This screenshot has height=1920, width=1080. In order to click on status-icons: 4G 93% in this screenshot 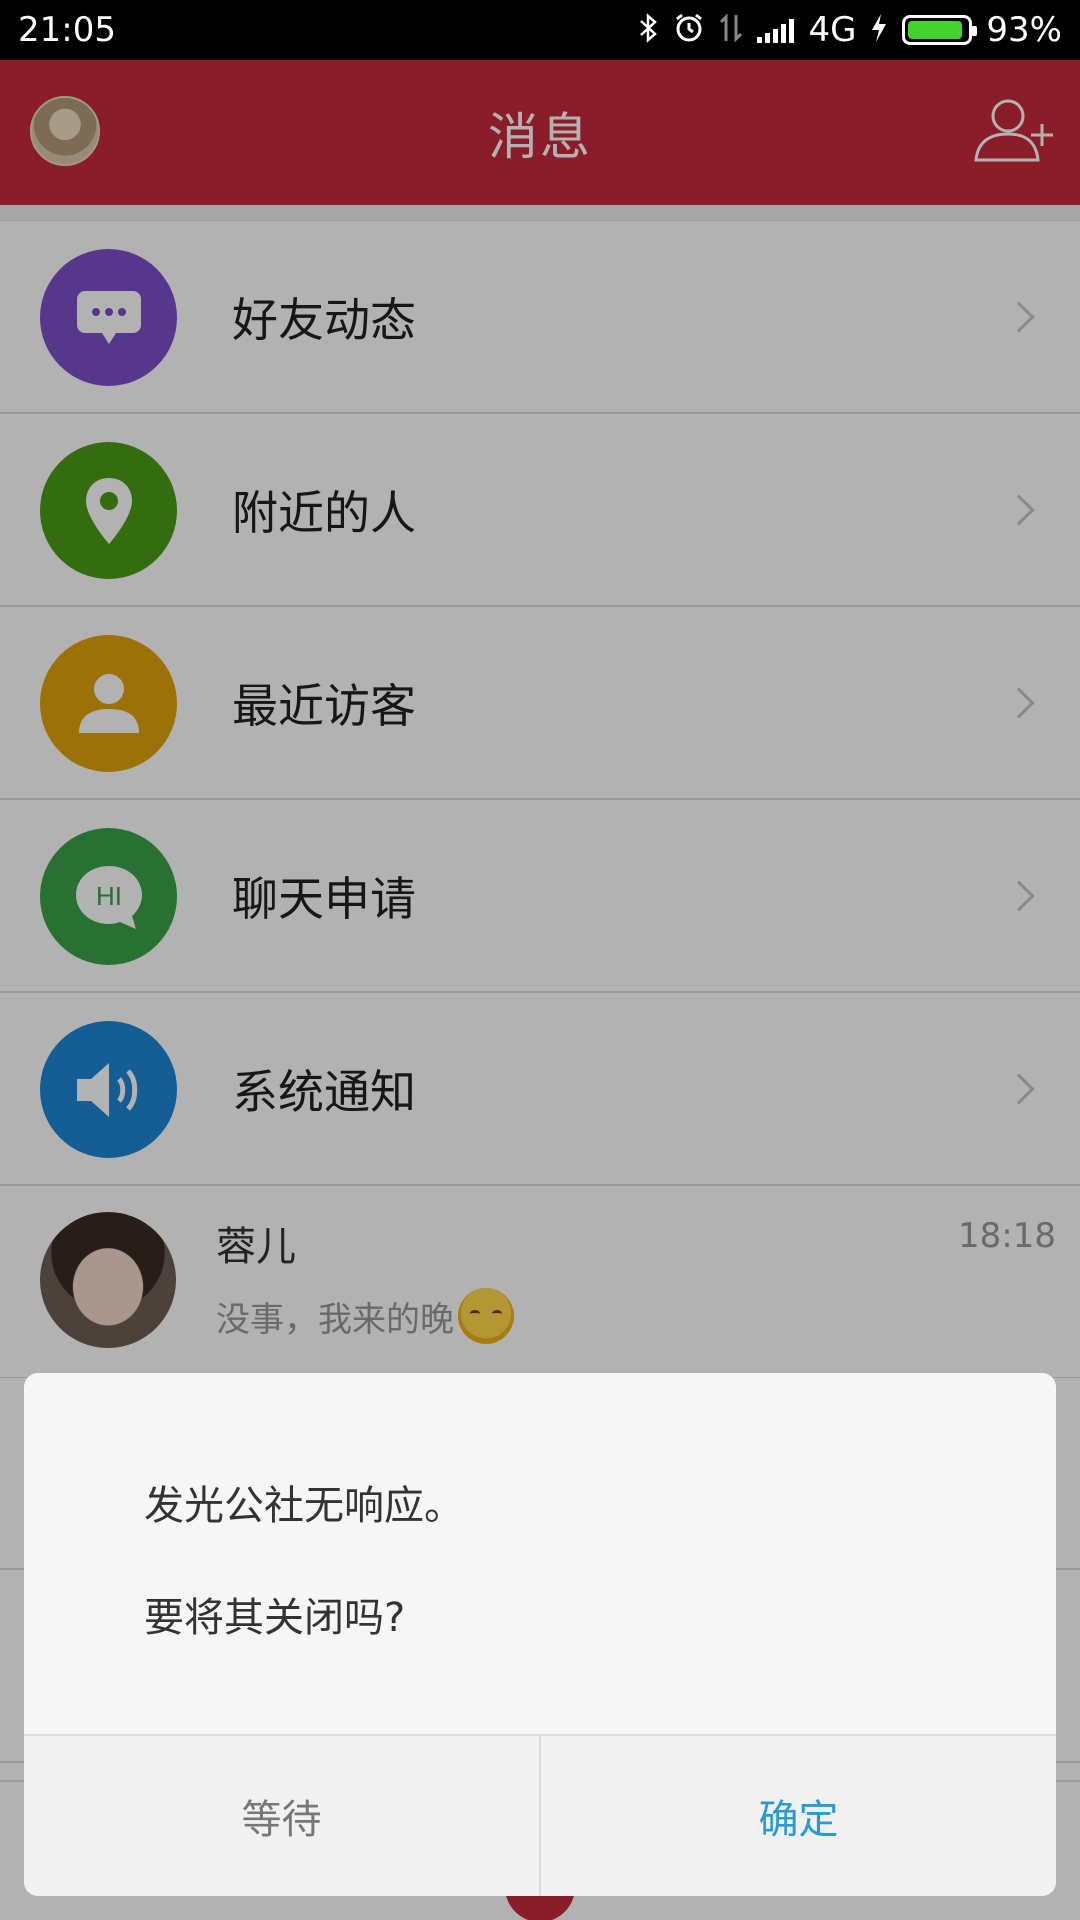, I will do `click(849, 30)`.